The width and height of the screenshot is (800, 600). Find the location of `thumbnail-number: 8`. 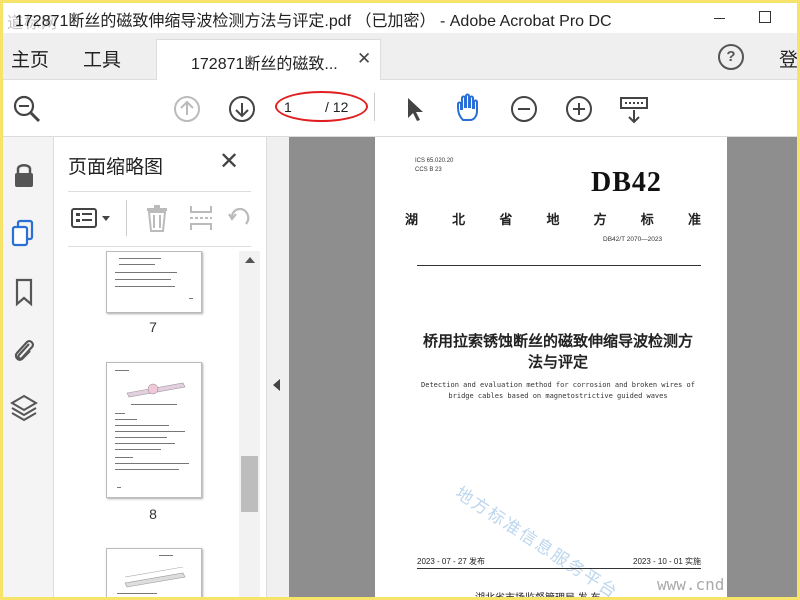

thumbnail-number: 8 is located at coordinates (153, 514).